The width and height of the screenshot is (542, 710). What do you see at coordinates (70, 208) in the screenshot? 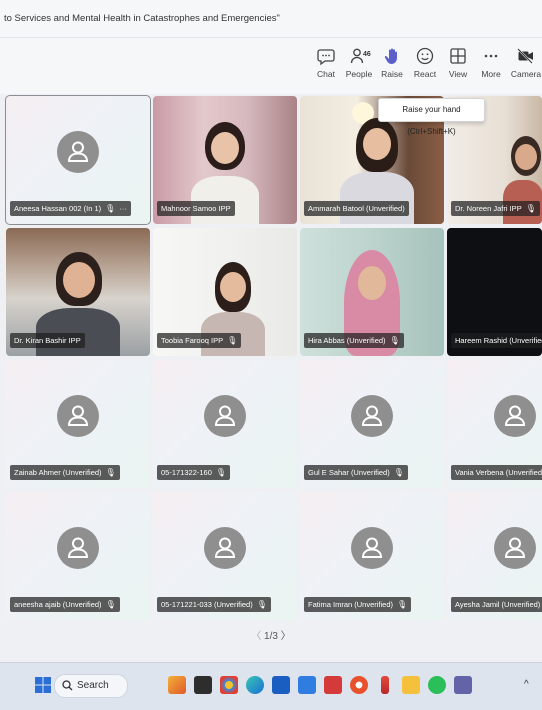
I see `participant-name-tag: Aneesa Hassan 002 (In 1) 🎙 ···` at bounding box center [70, 208].